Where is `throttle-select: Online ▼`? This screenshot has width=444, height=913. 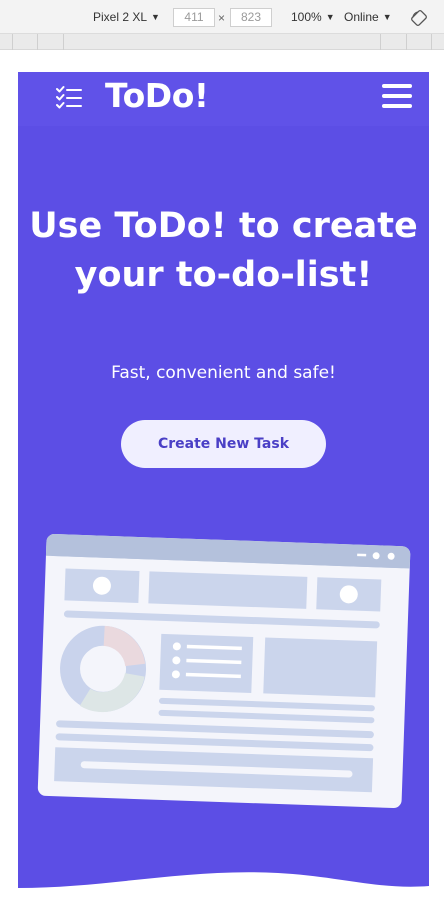 throttle-select: Online ▼ is located at coordinates (368, 17).